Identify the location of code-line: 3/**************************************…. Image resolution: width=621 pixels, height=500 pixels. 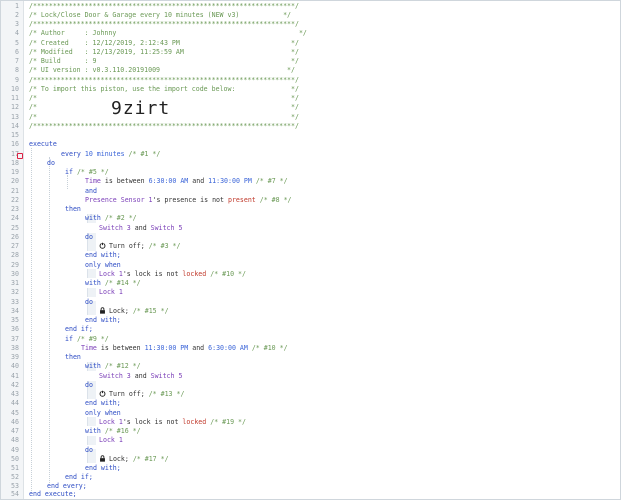
(157, 24).